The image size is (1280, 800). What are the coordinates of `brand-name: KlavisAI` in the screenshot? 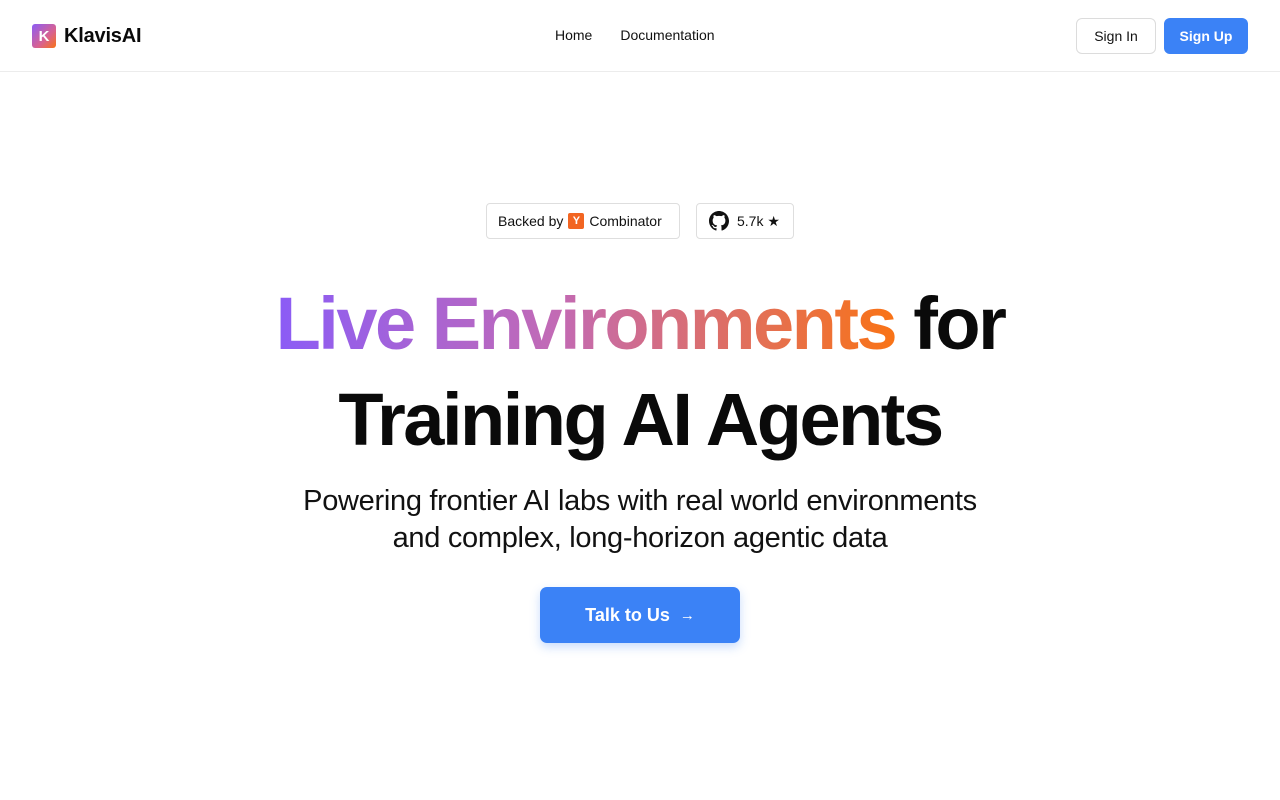 It's located at (103, 35).